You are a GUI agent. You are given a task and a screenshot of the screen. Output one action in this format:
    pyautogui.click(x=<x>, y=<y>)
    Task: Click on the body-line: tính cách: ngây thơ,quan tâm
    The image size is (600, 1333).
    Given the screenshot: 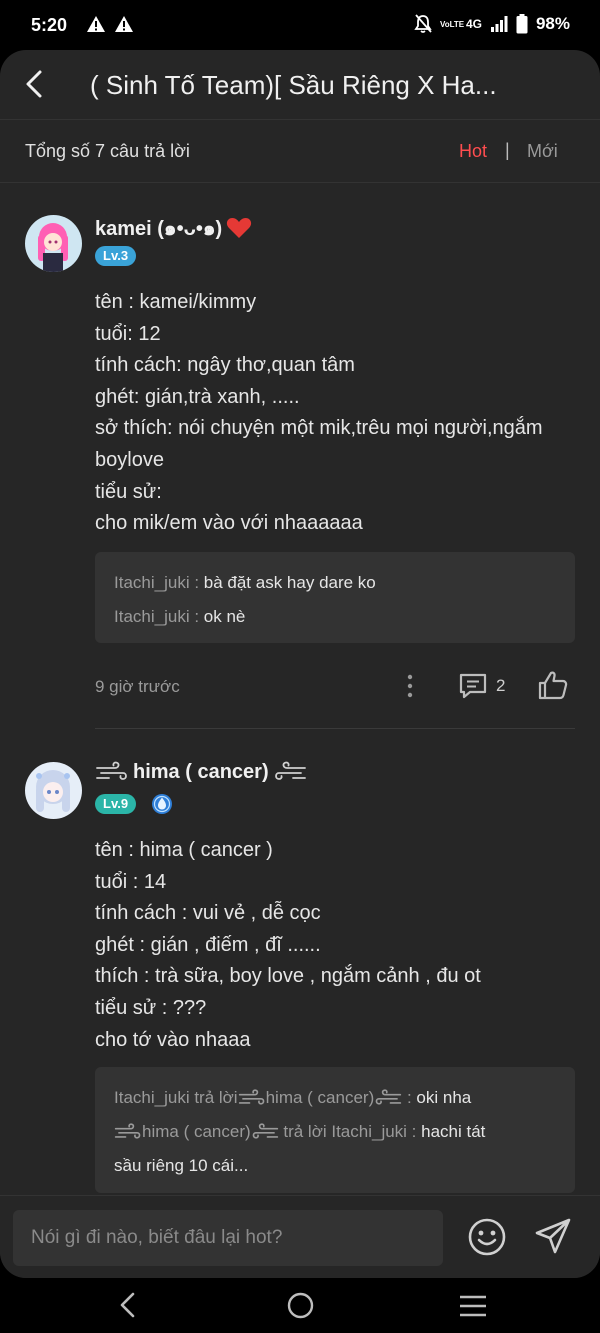 What is the action you would take?
    pyautogui.click(x=225, y=365)
    